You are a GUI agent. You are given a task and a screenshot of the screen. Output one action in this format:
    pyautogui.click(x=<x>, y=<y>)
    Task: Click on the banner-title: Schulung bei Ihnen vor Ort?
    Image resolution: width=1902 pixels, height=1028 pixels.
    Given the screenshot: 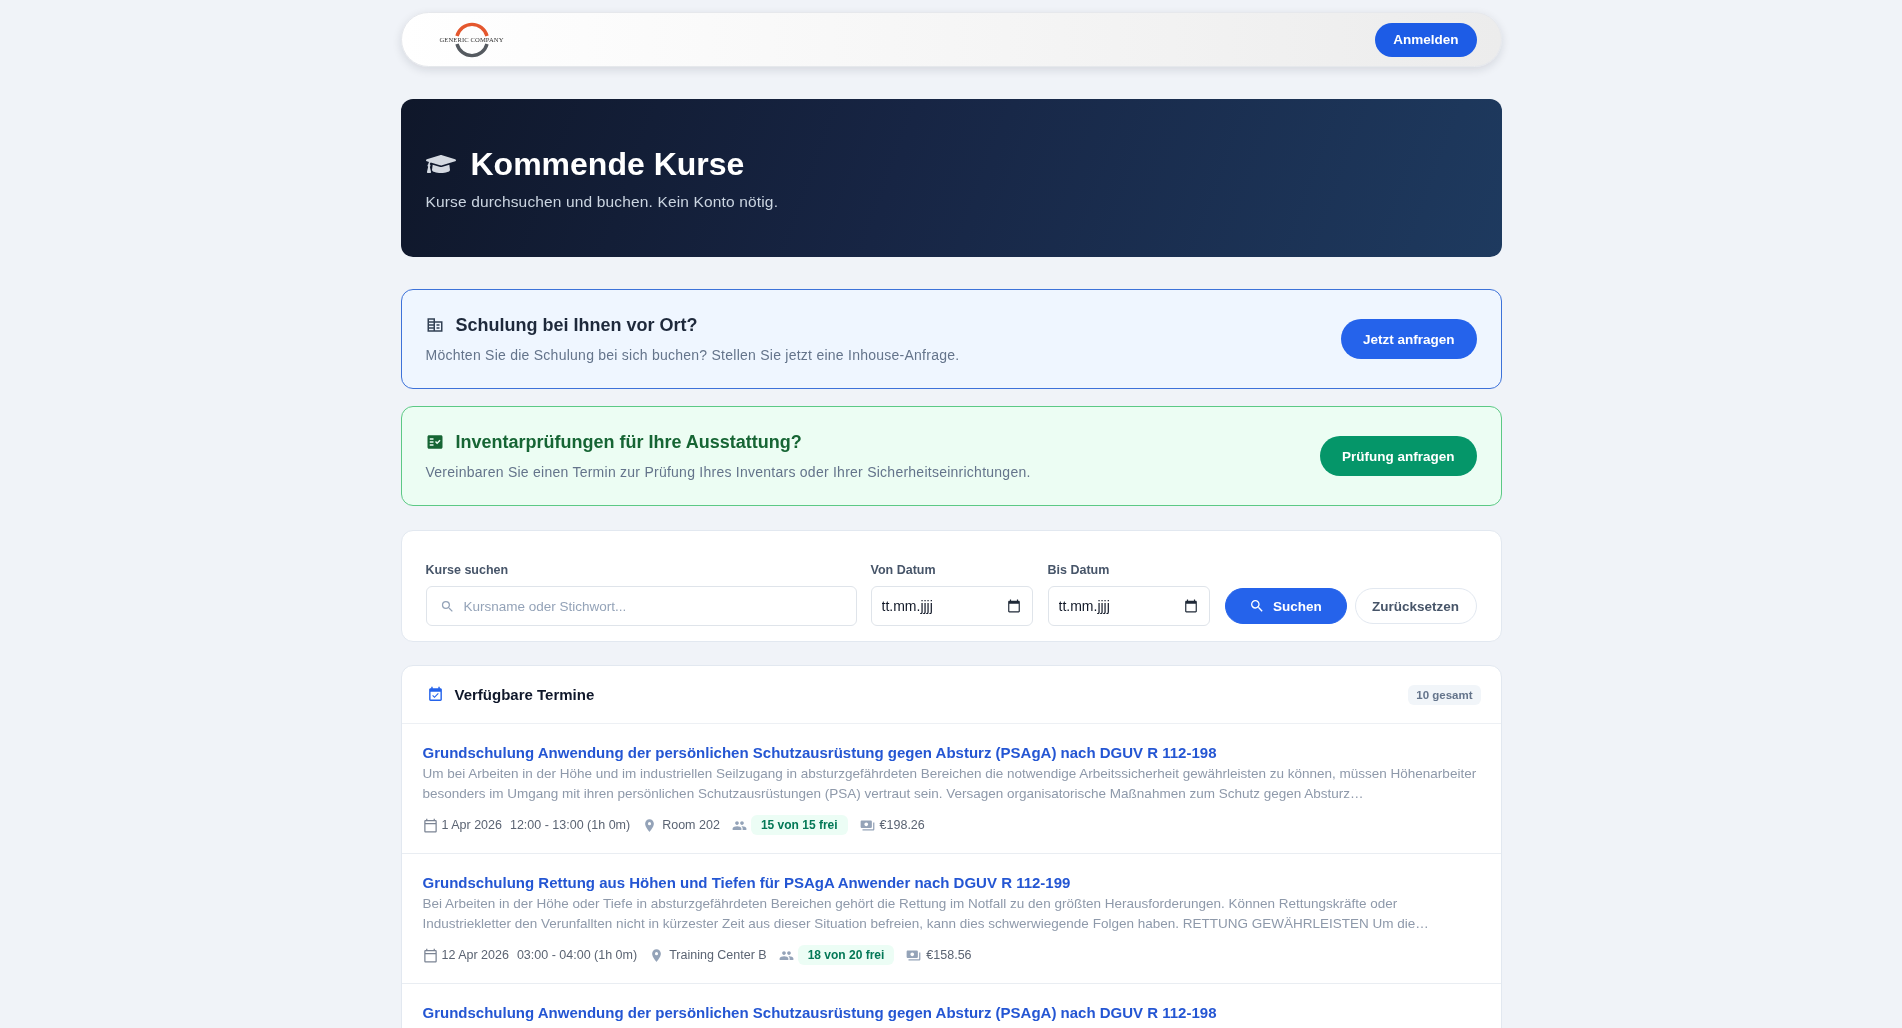 What is the action you would take?
    pyautogui.click(x=576, y=325)
    